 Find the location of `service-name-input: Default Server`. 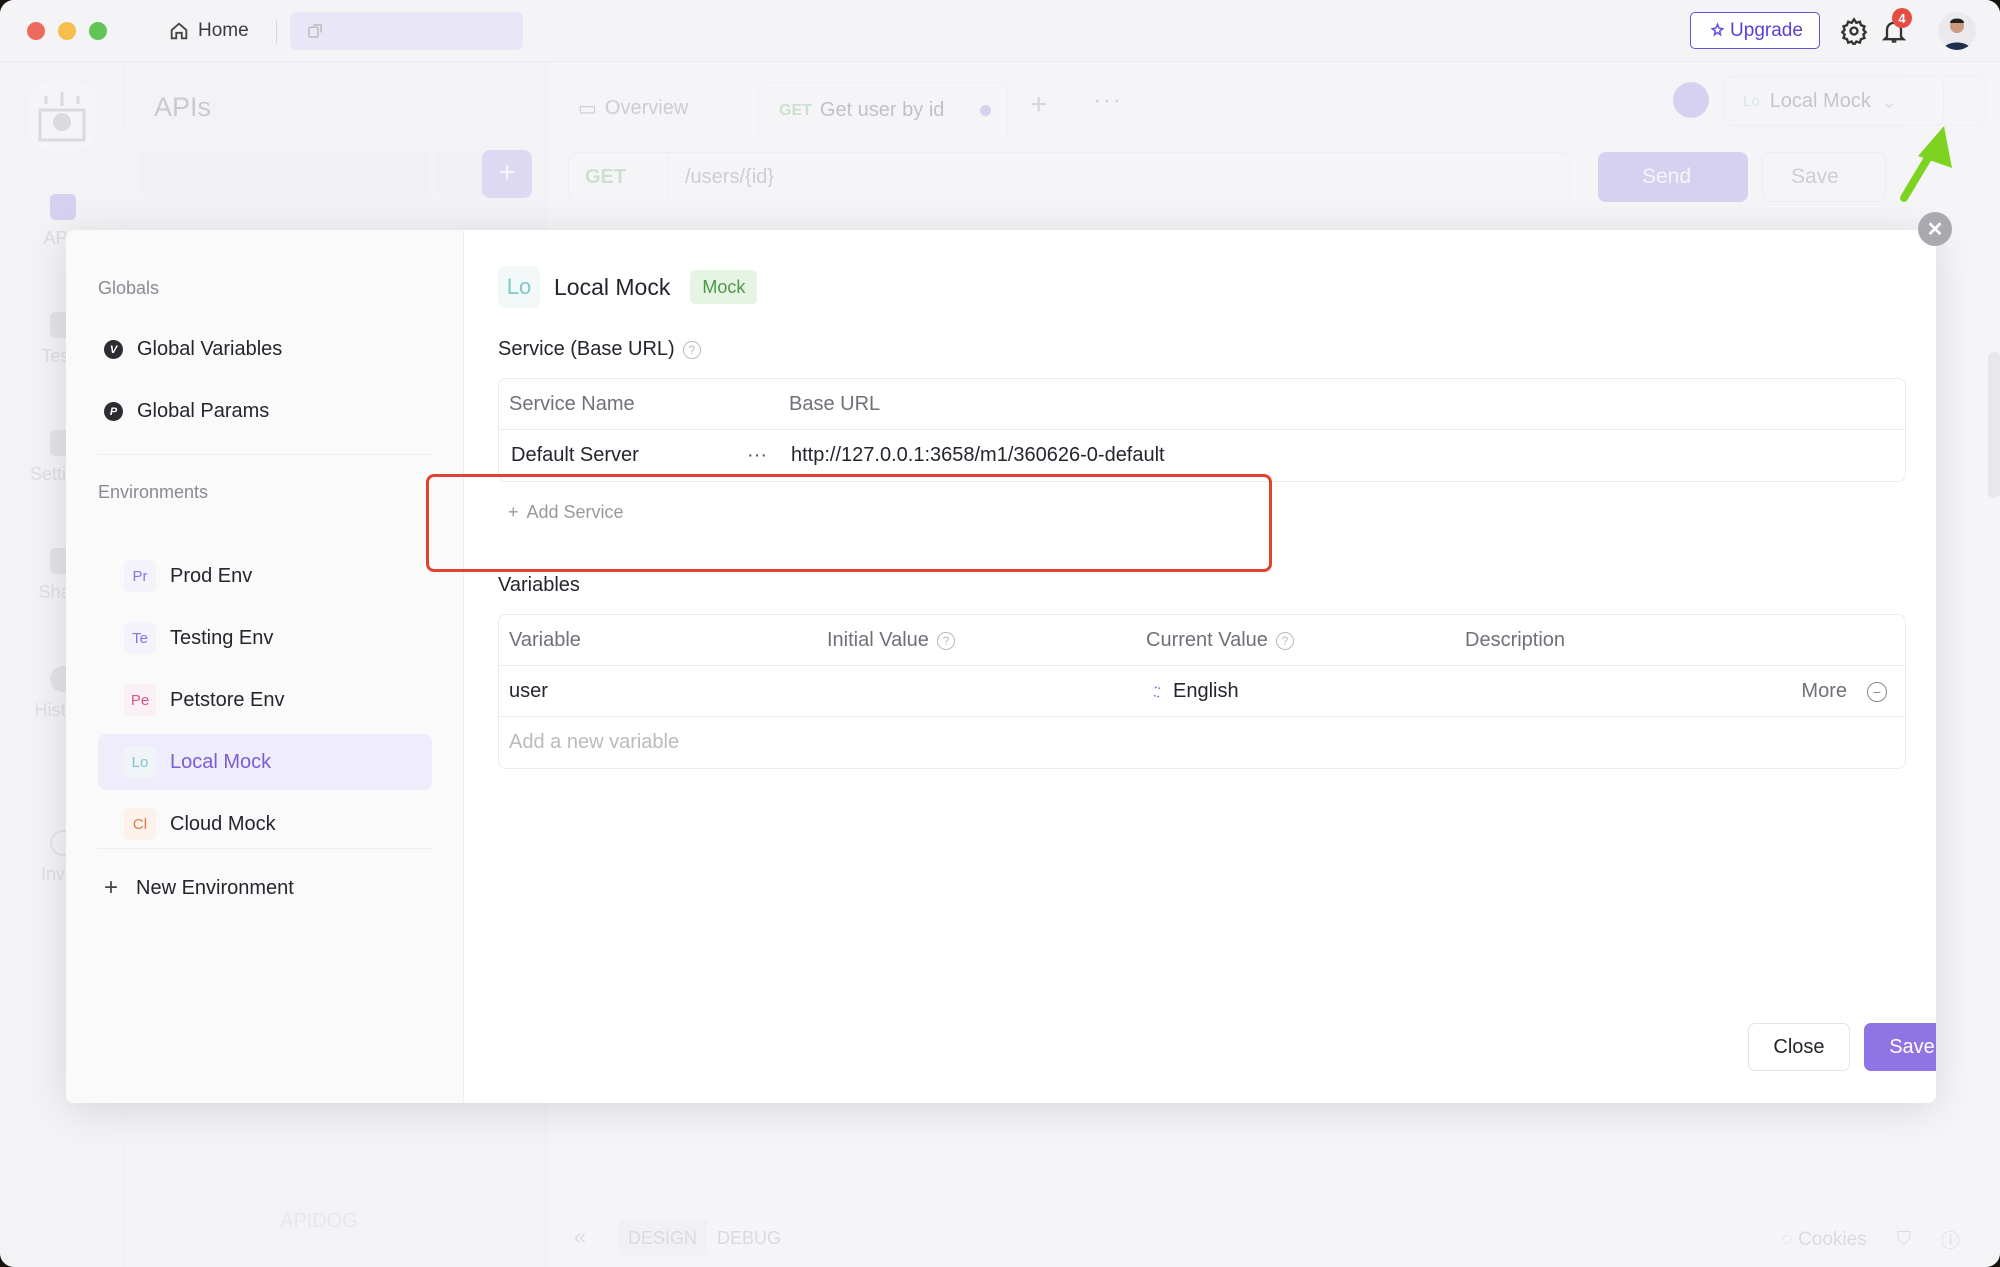

service-name-input: Default Server is located at coordinates (575, 455).